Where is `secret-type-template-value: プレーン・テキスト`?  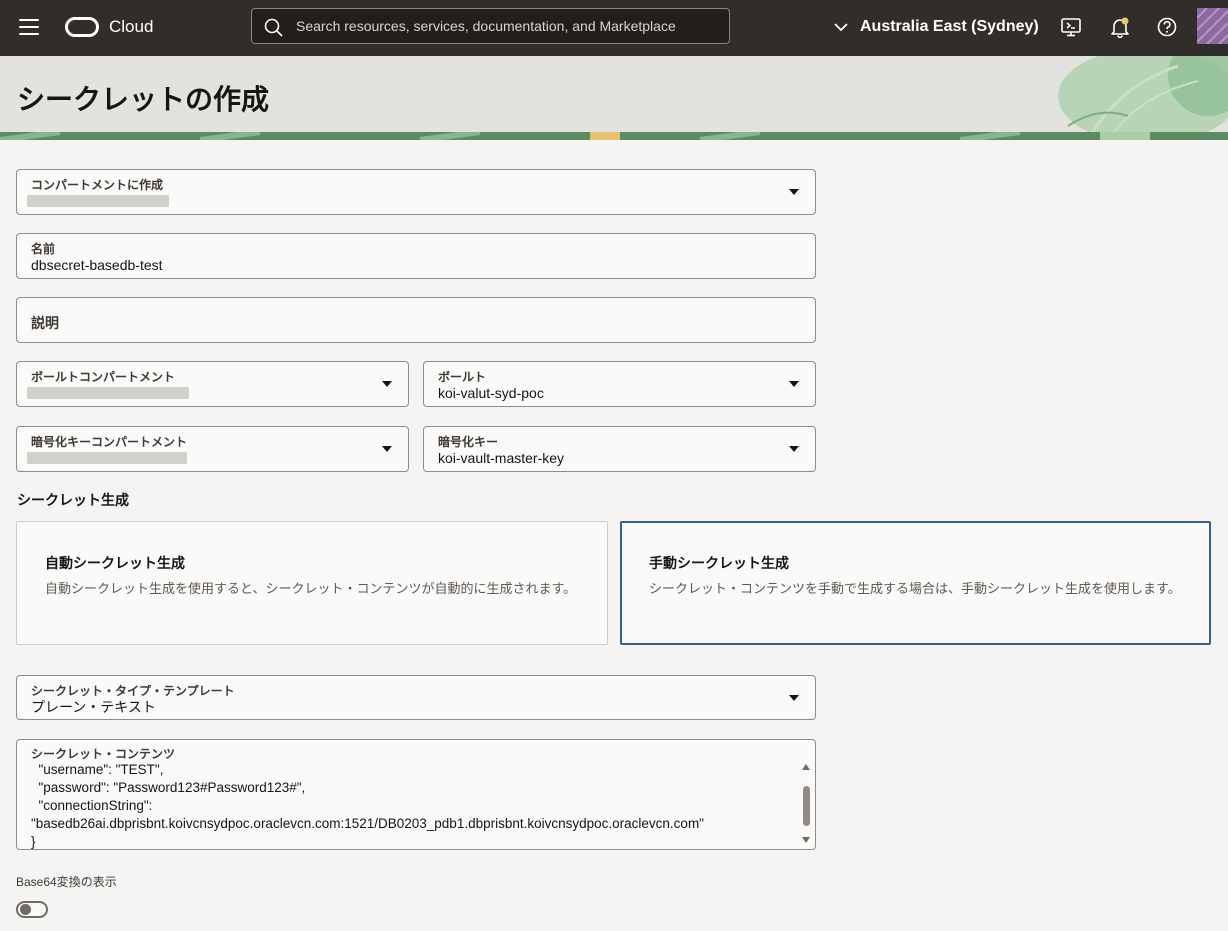 secret-type-template-value: プレーン・テキスト is located at coordinates (93, 707).